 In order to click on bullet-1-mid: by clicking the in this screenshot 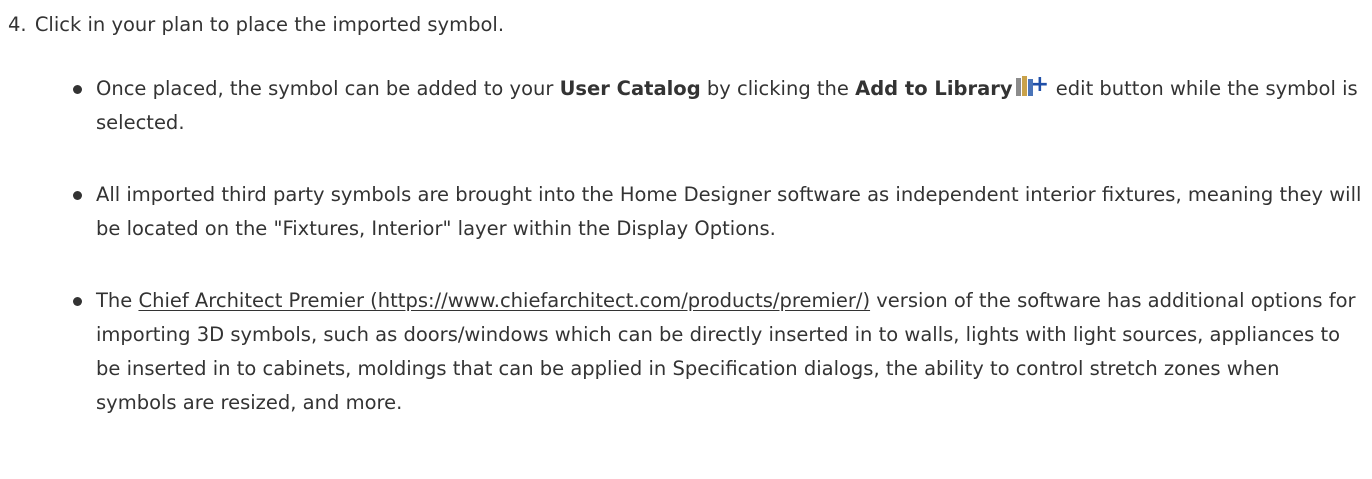, I will do `click(778, 88)`.